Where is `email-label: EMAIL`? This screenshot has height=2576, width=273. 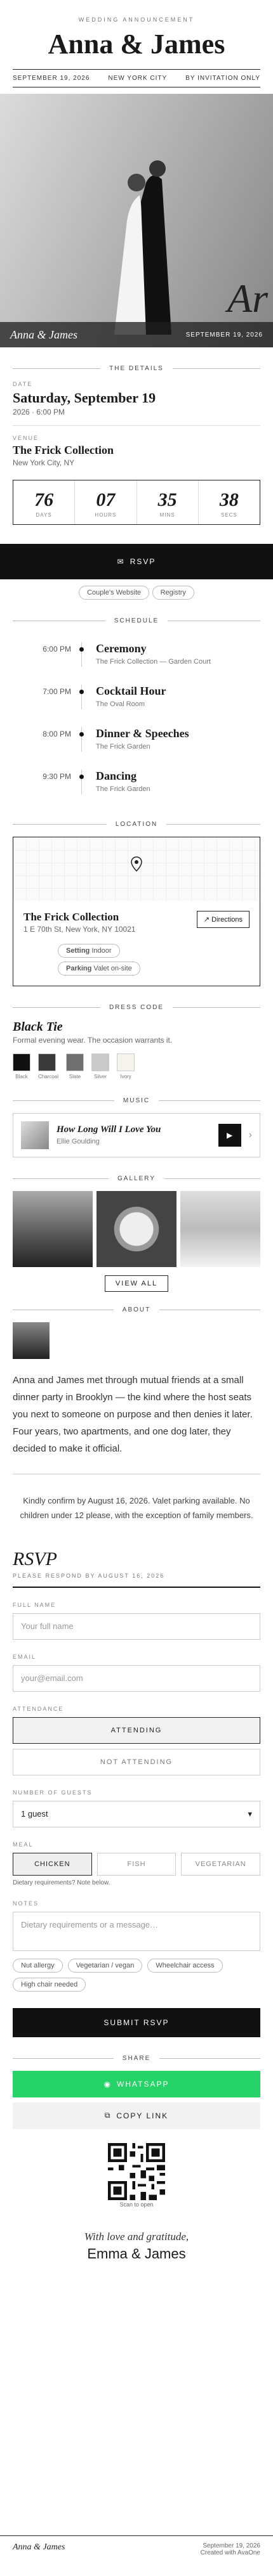 email-label: EMAIL is located at coordinates (25, 1657).